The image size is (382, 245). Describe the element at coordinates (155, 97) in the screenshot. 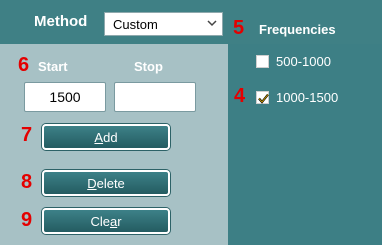

I see `stop-input` at that location.